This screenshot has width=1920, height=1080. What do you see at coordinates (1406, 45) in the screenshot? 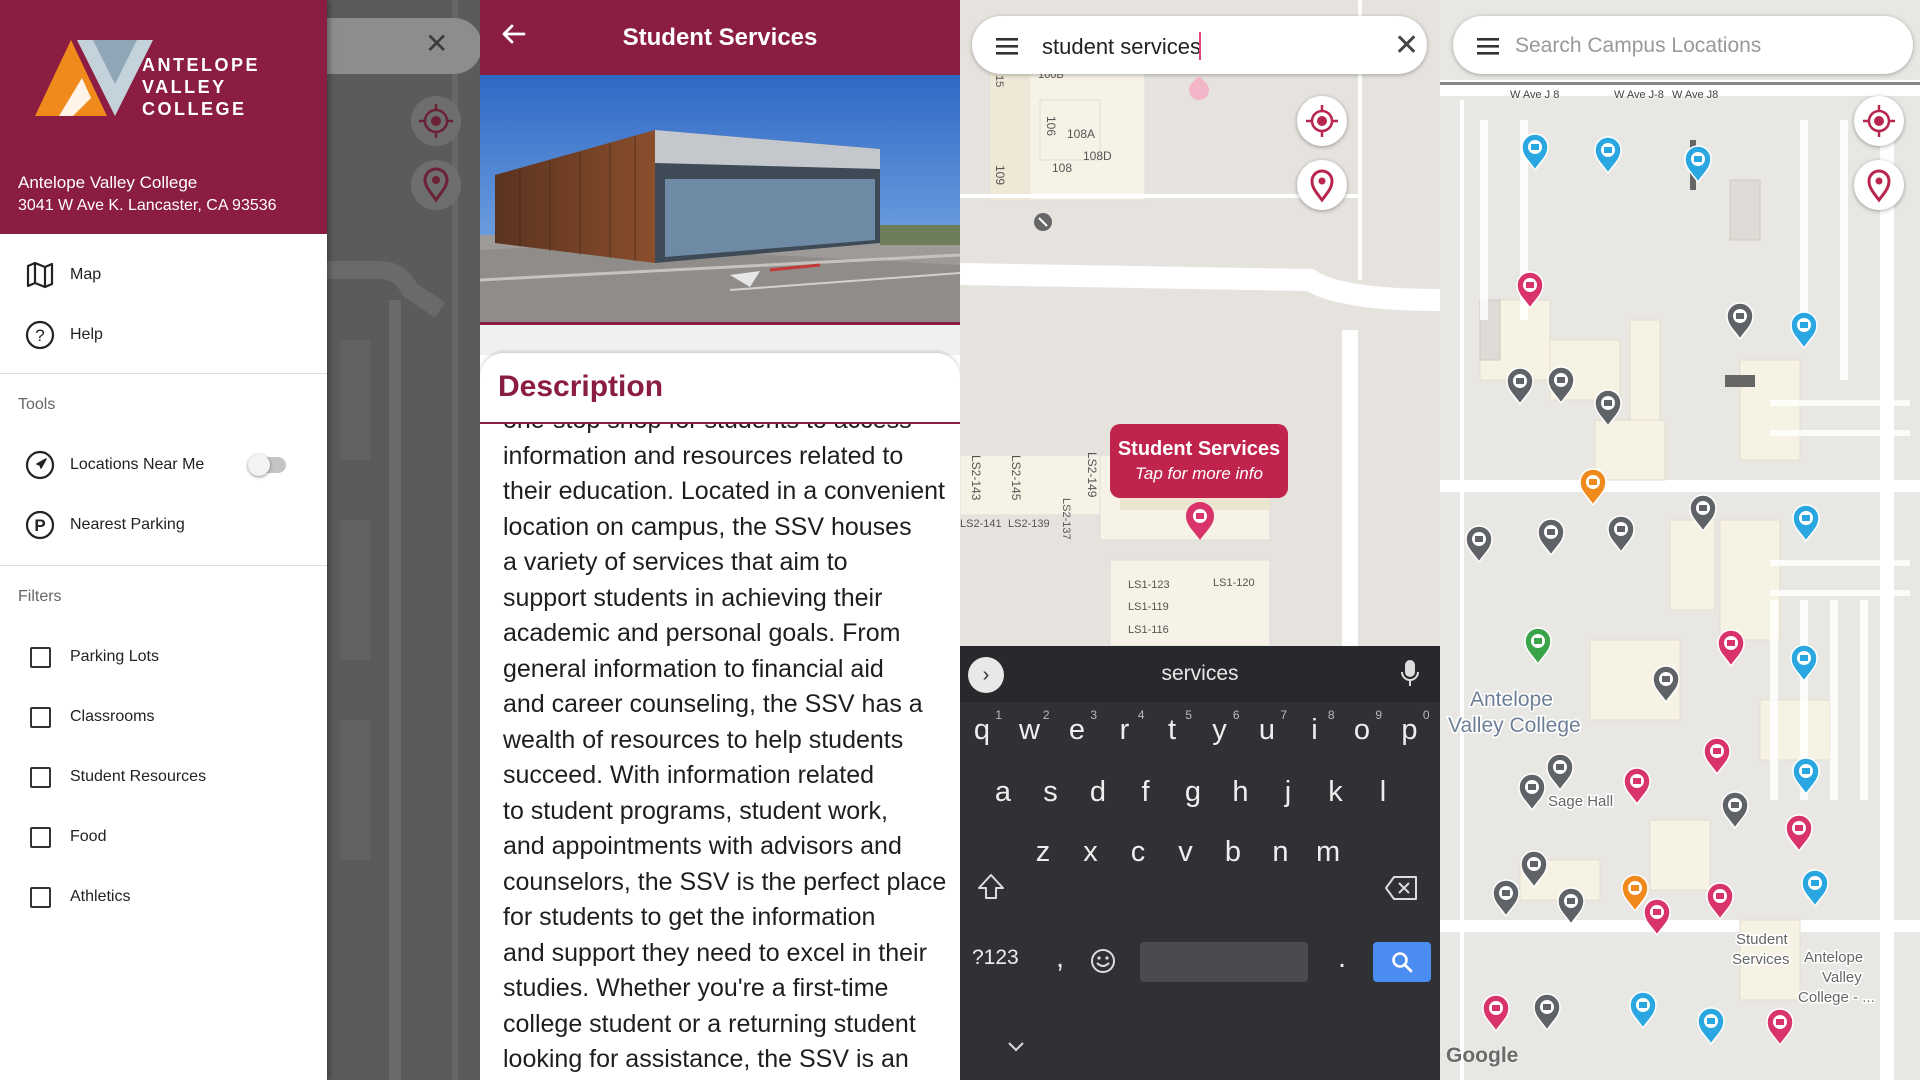
I see `clear-search-icon: ✕` at bounding box center [1406, 45].